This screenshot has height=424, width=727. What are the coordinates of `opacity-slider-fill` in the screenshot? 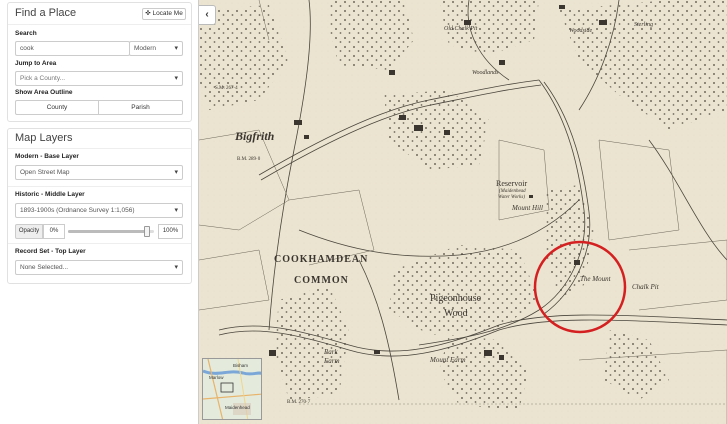 It's located at (108, 231).